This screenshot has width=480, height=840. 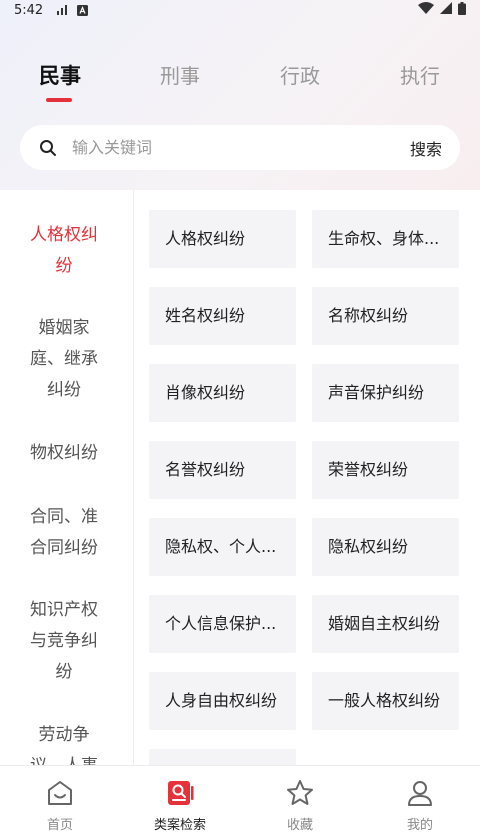 I want to click on active-tab-indicator, so click(x=59, y=100).